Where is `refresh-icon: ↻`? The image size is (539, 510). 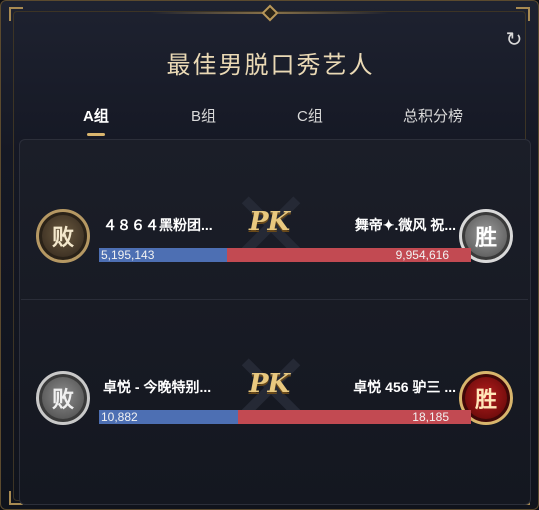
refresh-icon: ↻ is located at coordinates (514, 39).